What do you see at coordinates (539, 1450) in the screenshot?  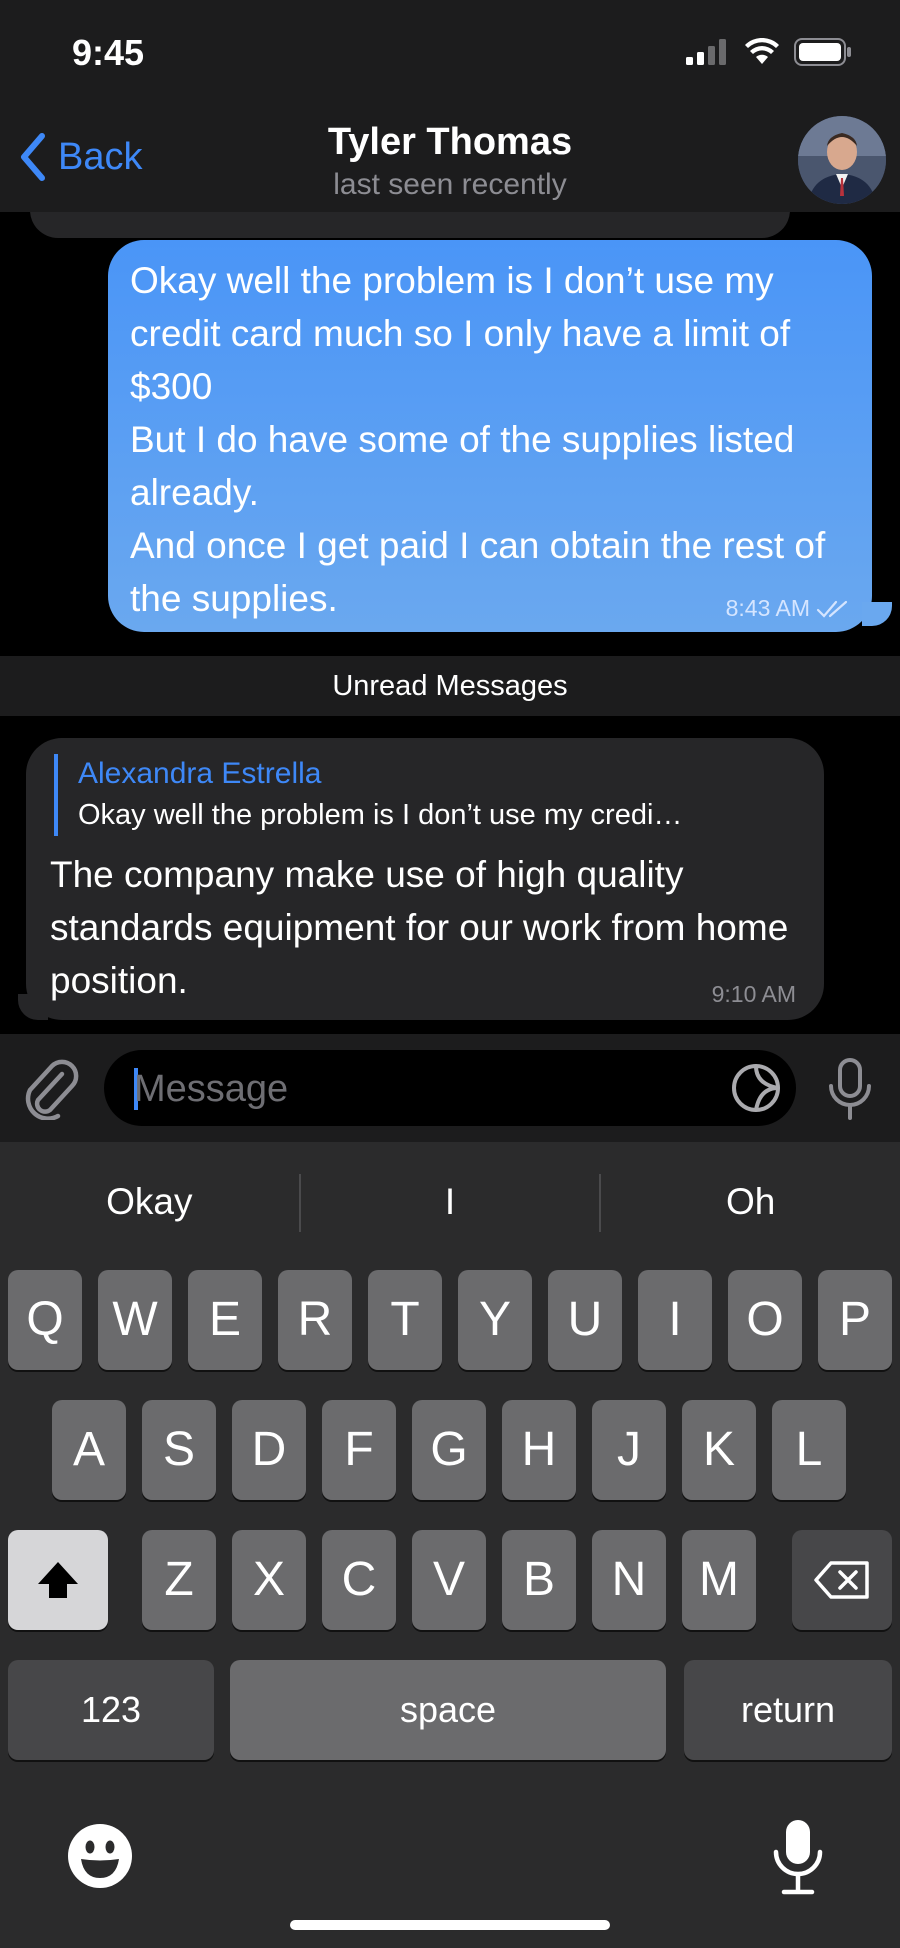 I see `key-h: H` at bounding box center [539, 1450].